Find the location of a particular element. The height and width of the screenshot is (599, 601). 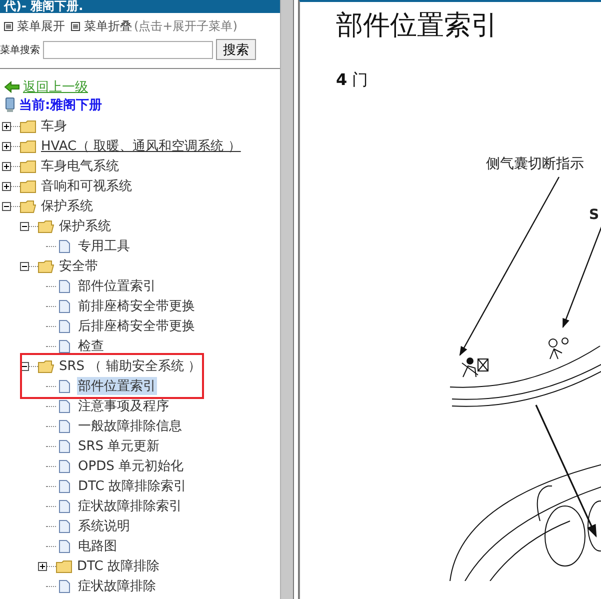

back-arrow-icon is located at coordinates (12, 87).